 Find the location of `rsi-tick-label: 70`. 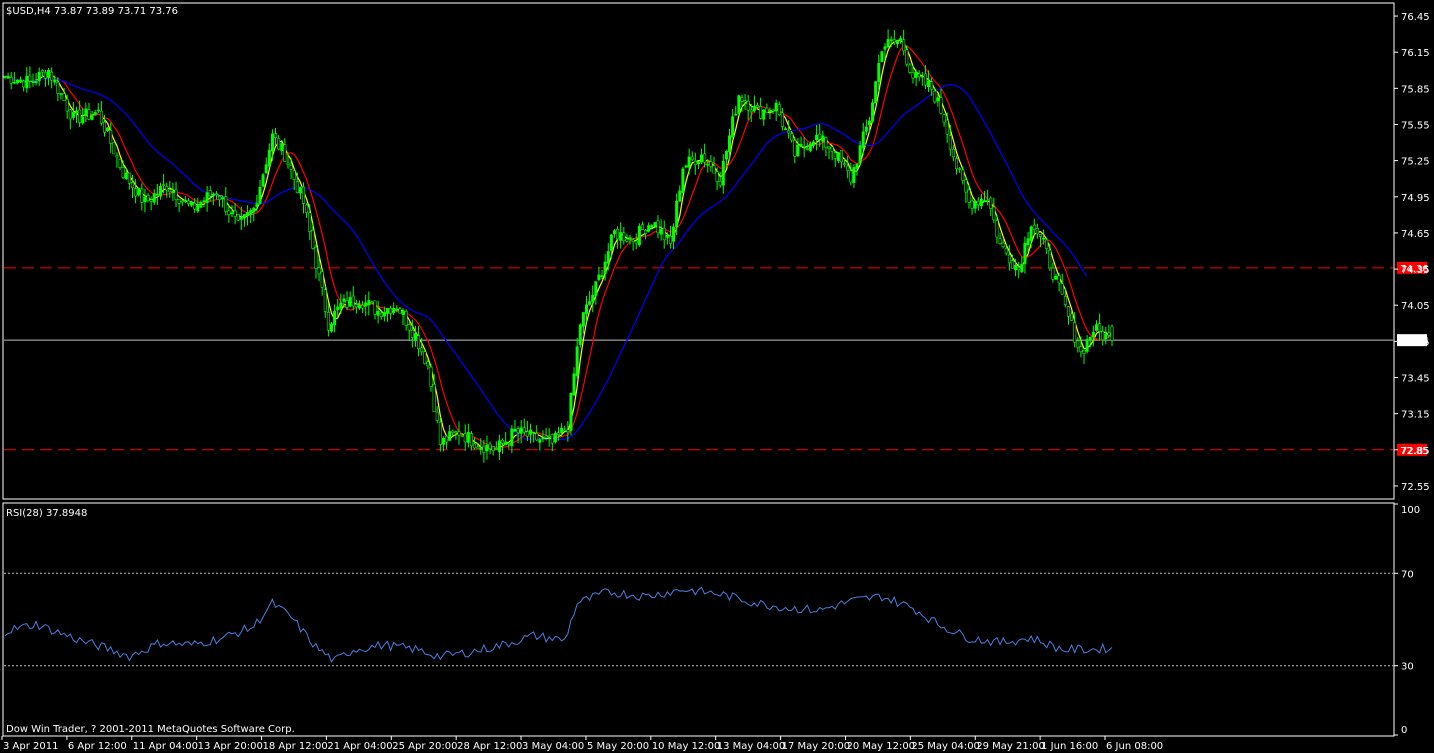

rsi-tick-label: 70 is located at coordinates (1407, 574).